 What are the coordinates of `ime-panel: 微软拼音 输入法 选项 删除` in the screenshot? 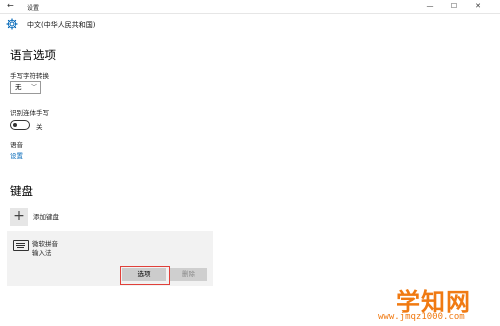 It's located at (110, 258).